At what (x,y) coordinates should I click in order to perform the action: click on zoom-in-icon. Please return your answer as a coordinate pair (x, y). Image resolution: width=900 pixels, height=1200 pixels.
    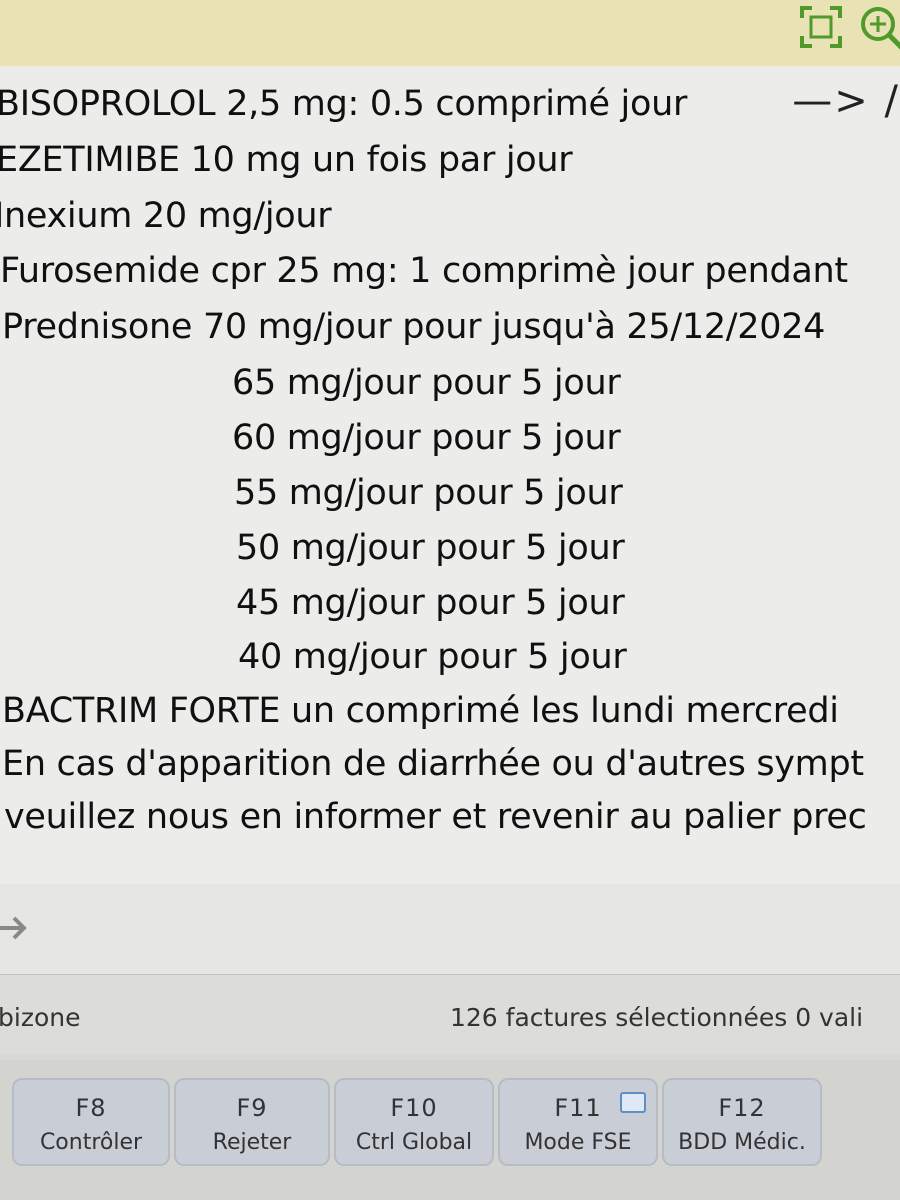
    Looking at the image, I should click on (878, 27).